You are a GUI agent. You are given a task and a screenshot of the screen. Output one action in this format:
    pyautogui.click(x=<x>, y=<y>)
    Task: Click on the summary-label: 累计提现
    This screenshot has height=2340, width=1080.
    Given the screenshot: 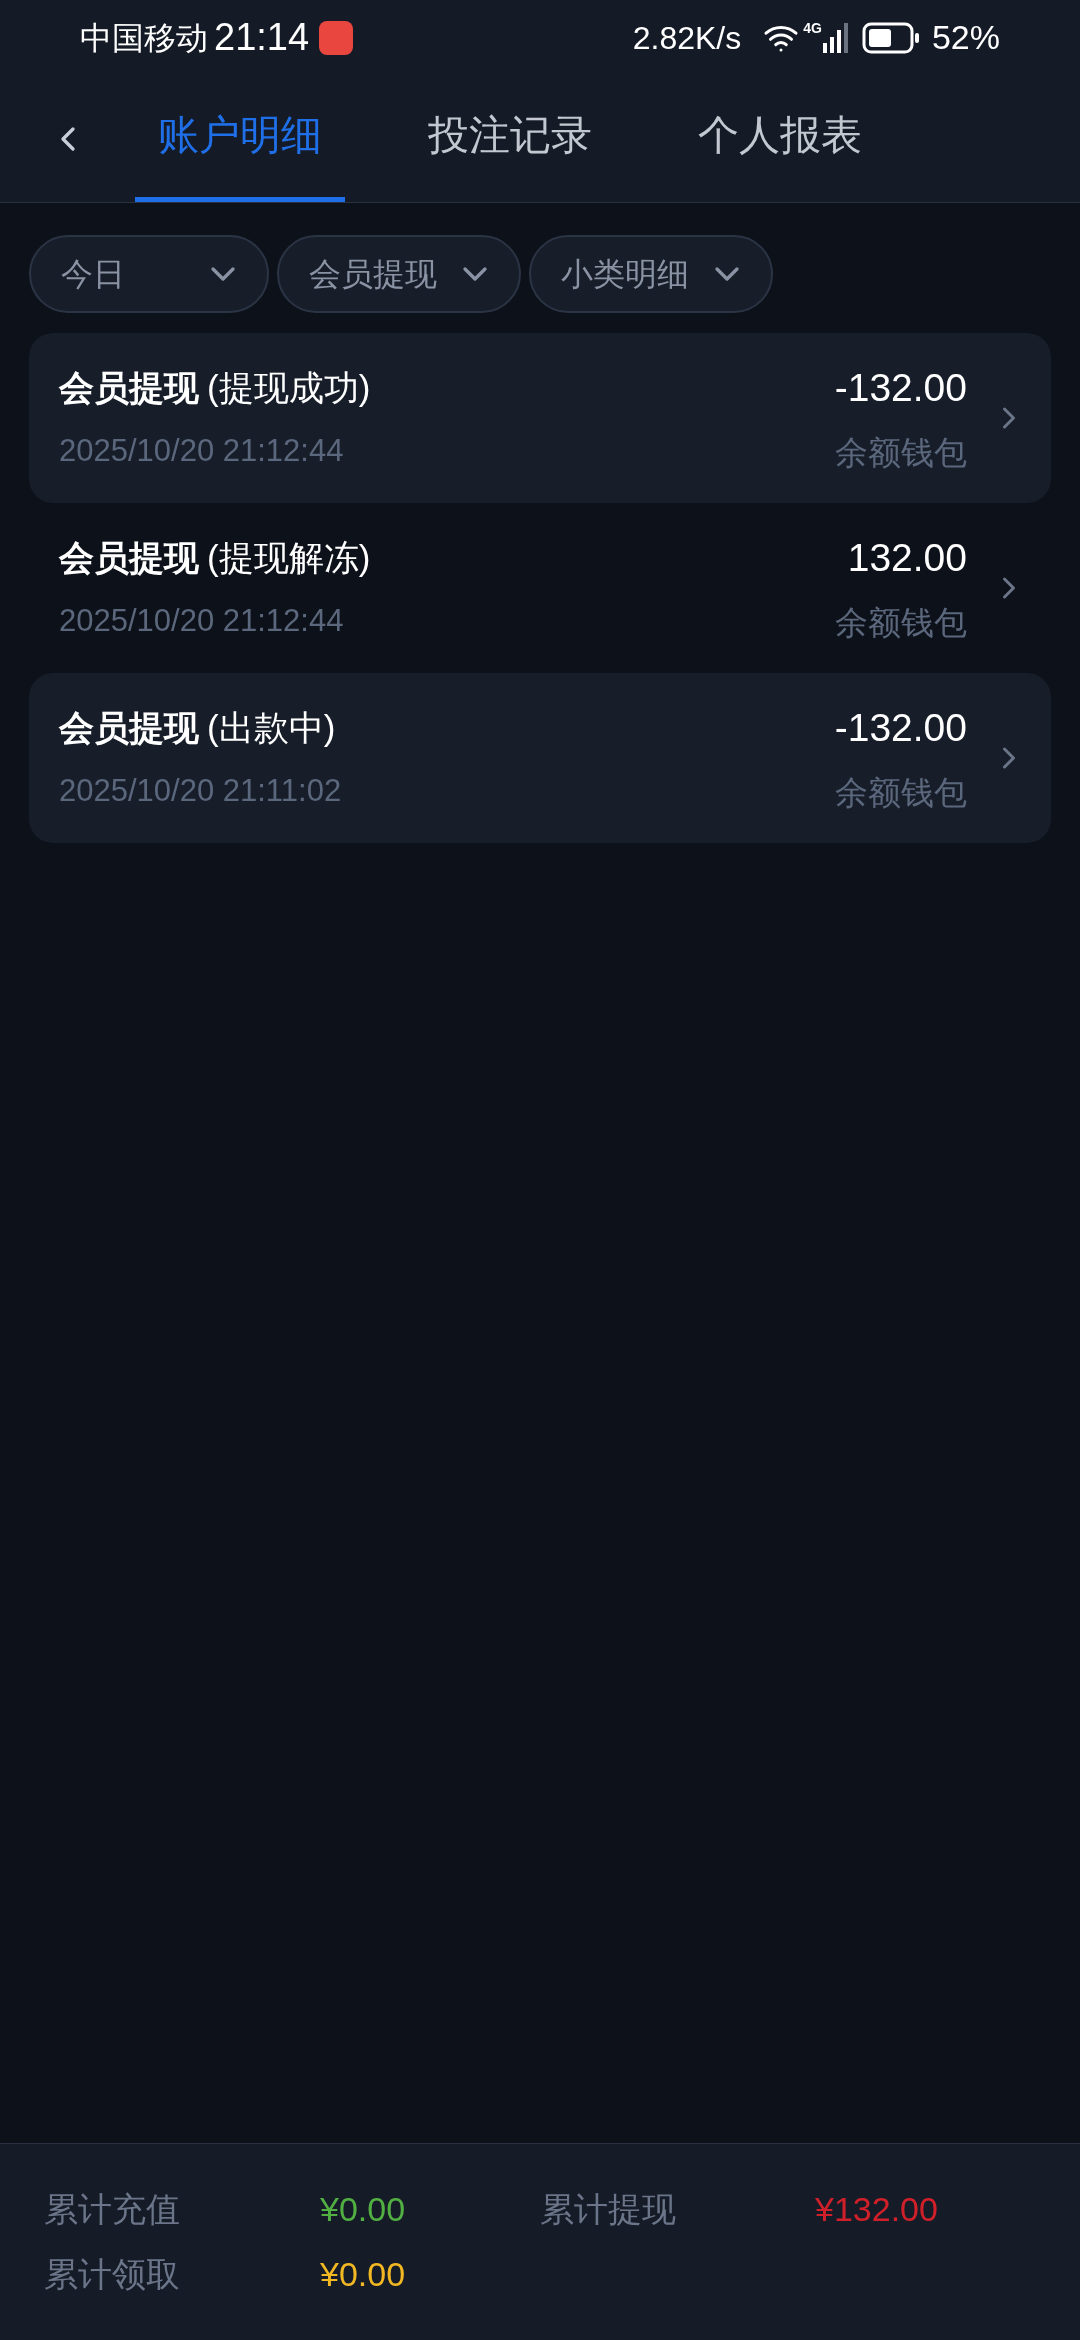 What is the action you would take?
    pyautogui.click(x=608, y=2209)
    